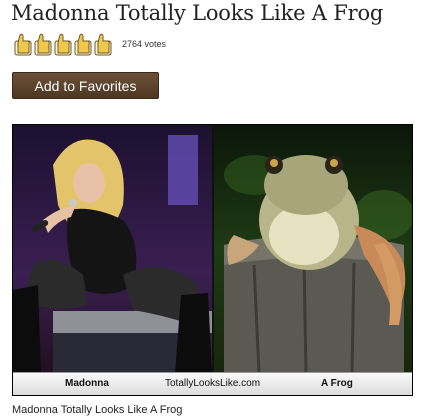 Image resolution: width=425 pixels, height=416 pixels. I want to click on caption-bar: Madonna TotallyLooksLike.com A Frog, so click(212, 383).